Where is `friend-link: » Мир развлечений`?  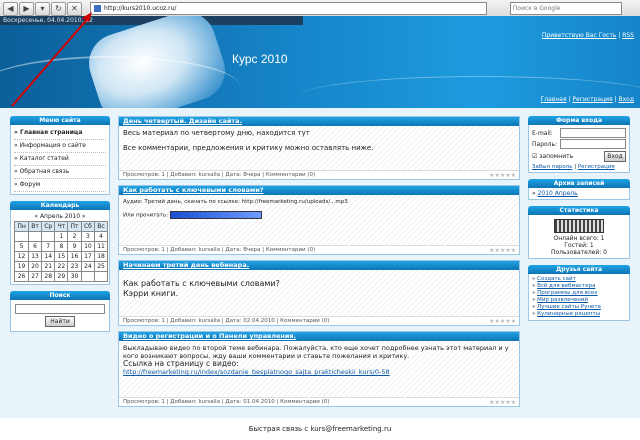
friend-link: » Мир развлечений is located at coordinates (579, 300).